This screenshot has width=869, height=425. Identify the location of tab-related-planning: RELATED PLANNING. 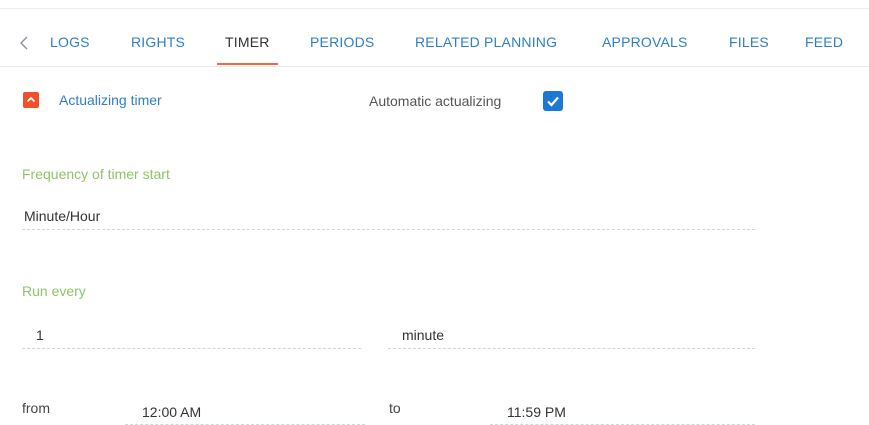
(486, 42).